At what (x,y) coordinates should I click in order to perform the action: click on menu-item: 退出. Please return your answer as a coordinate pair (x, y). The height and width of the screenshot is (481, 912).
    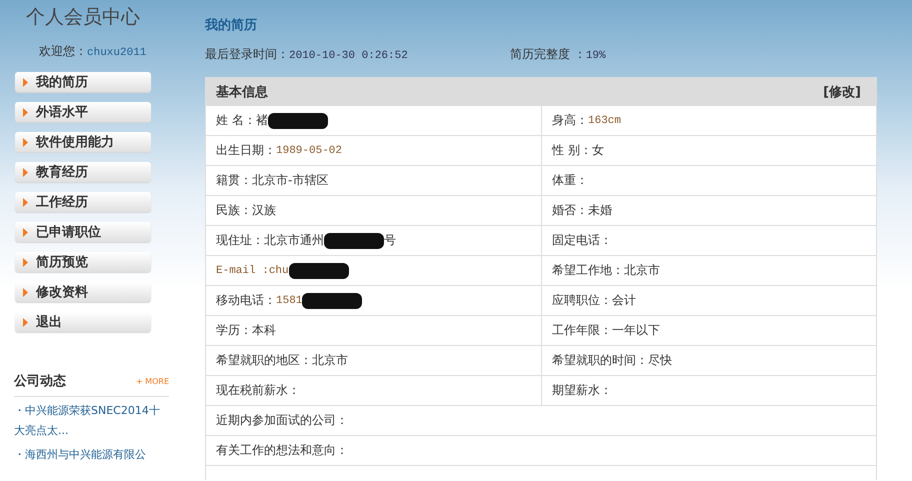
    Looking at the image, I should click on (83, 322).